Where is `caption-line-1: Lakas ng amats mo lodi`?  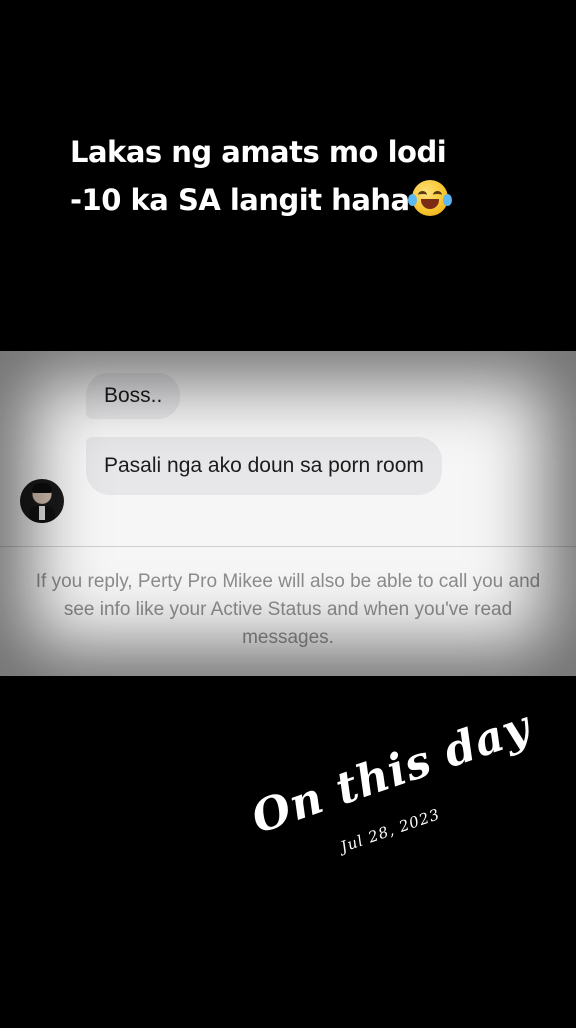 caption-line-1: Lakas ng amats mo lodi is located at coordinates (258, 152).